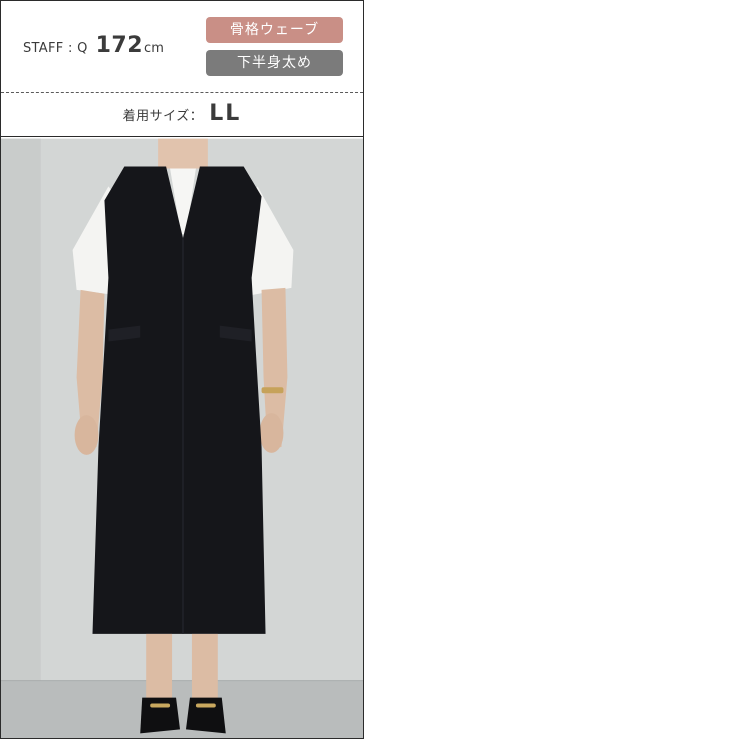  I want to click on wall-shade, so click(21, 409).